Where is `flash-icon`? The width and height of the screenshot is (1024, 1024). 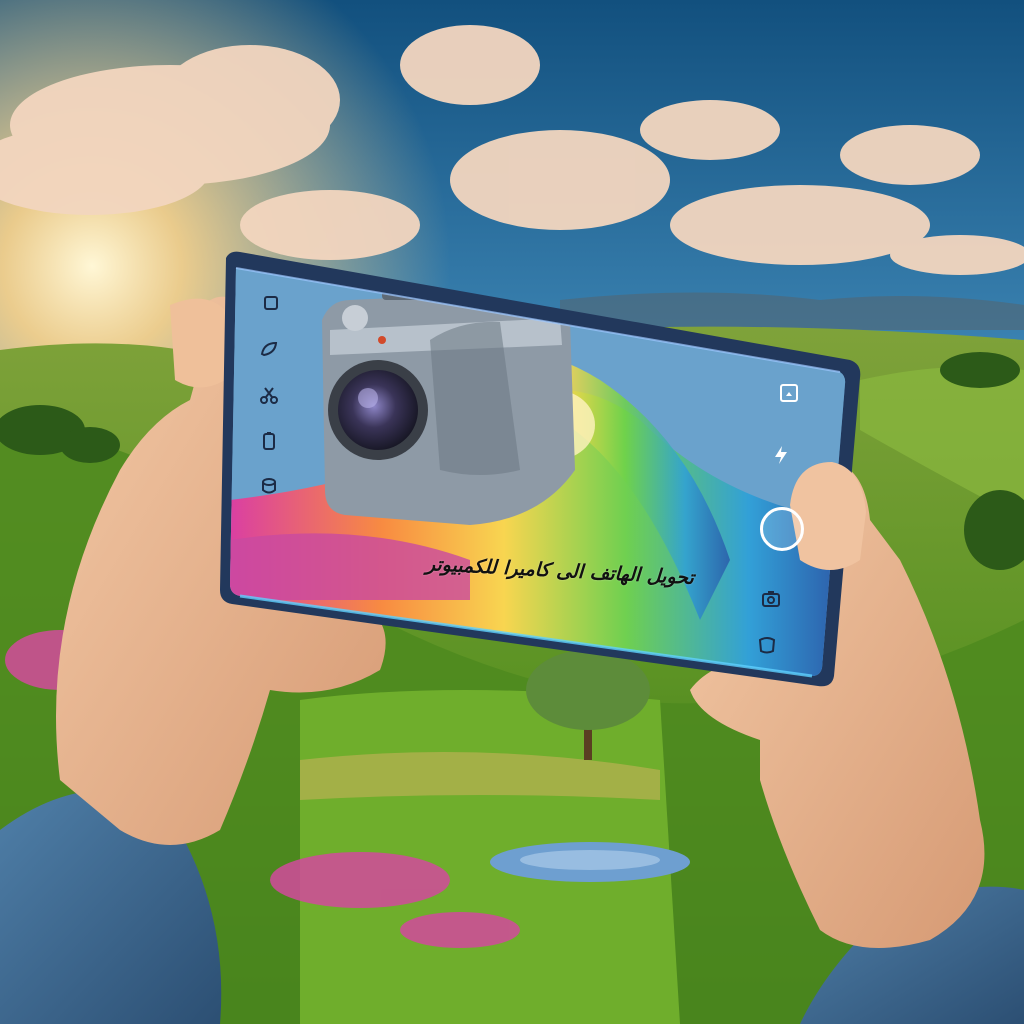 flash-icon is located at coordinates (781, 455).